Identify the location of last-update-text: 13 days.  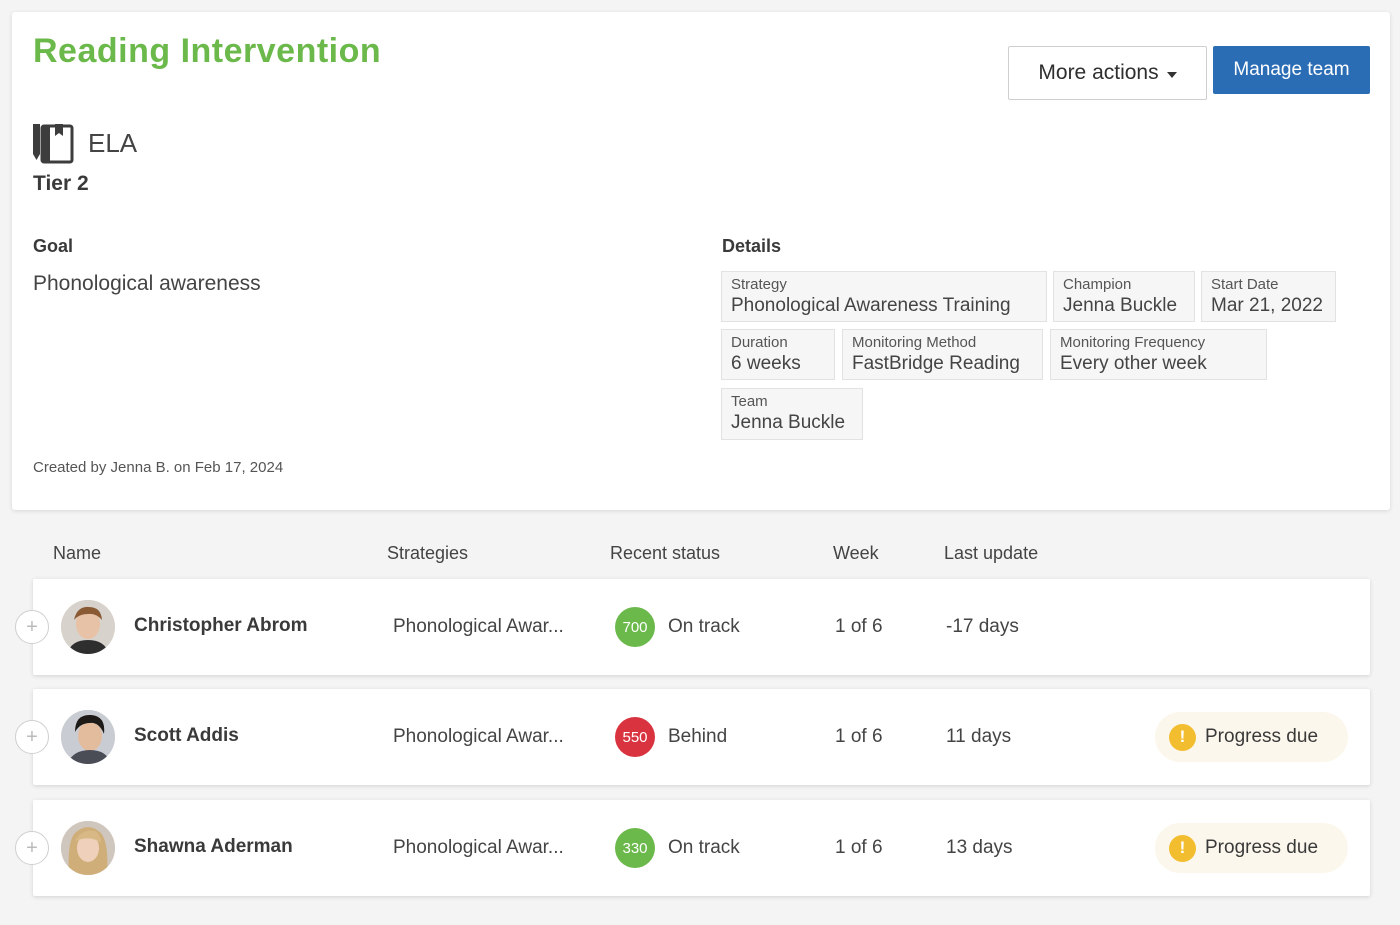
(979, 847).